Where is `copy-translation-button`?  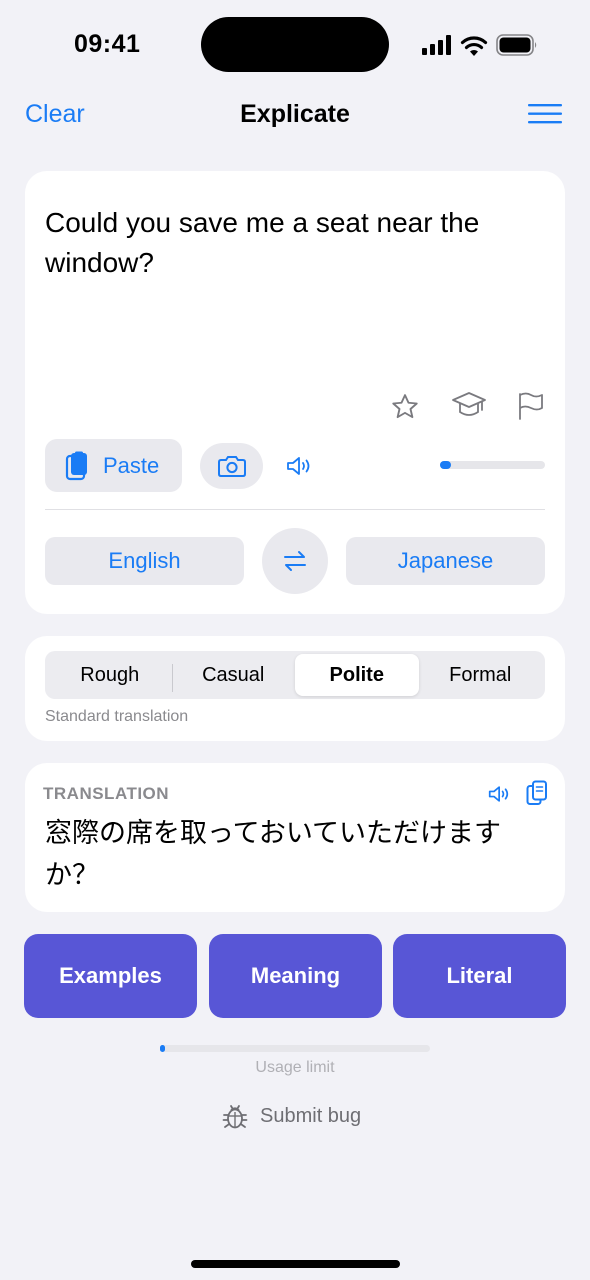
copy-translation-button is located at coordinates (537, 793).